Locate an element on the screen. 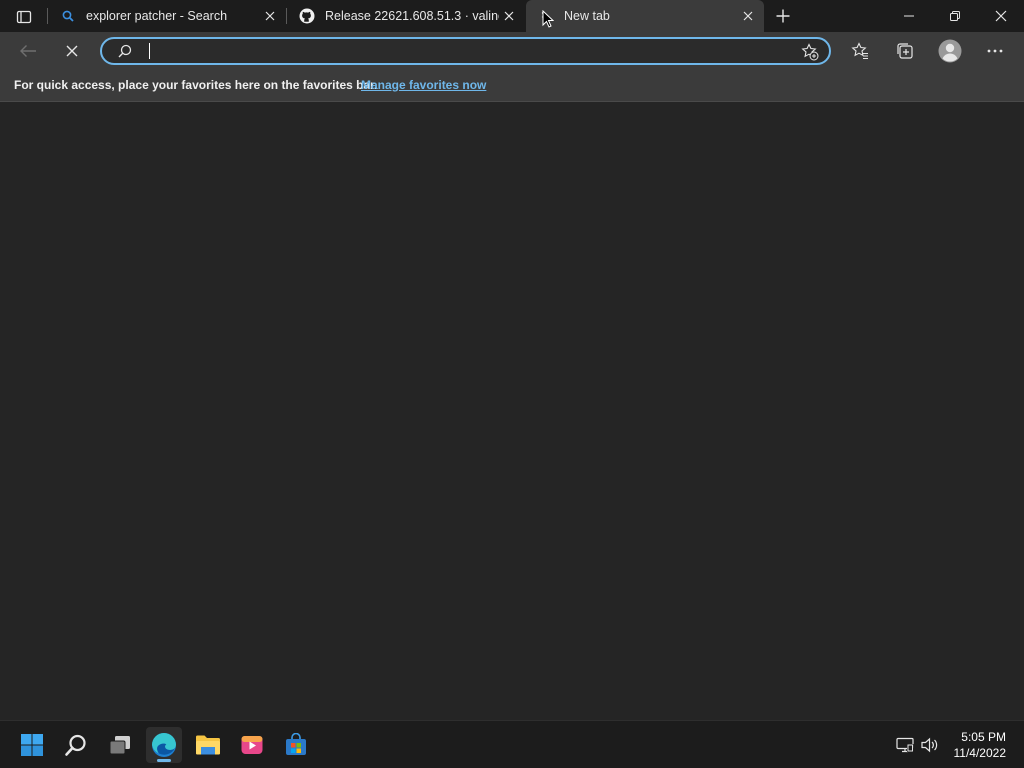 The height and width of the screenshot is (768, 1024). system-clock: 5:05 PM 11/4/2022 is located at coordinates (980, 745).